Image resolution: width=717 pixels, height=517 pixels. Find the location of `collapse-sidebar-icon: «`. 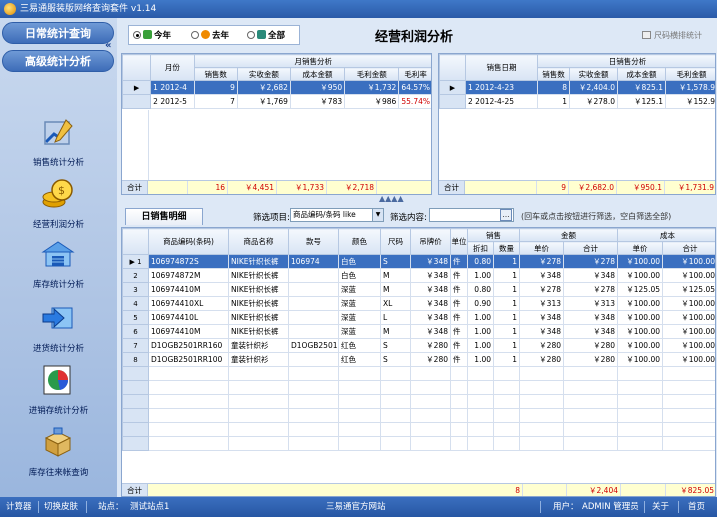

collapse-sidebar-icon: « is located at coordinates (108, 45).